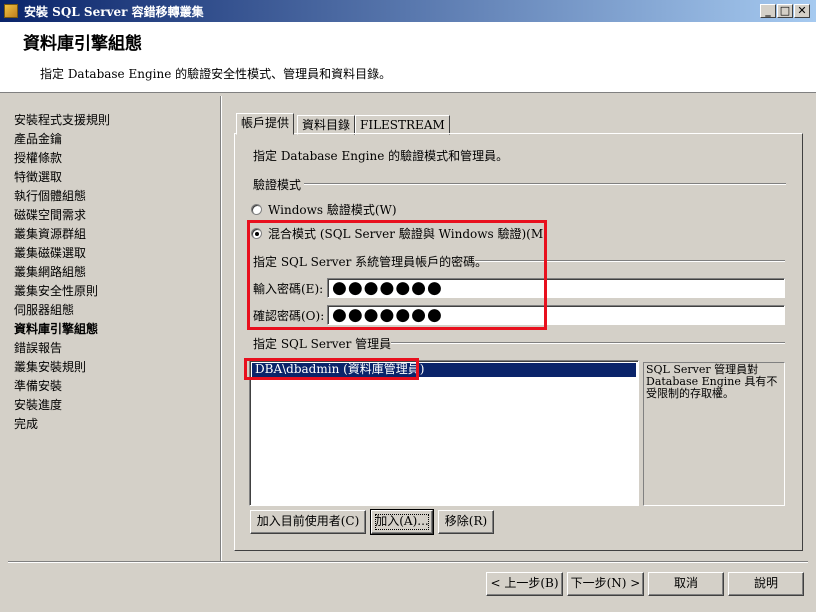 The width and height of the screenshot is (816, 612). I want to click on nav-step-item: 授權條款, so click(114, 158).